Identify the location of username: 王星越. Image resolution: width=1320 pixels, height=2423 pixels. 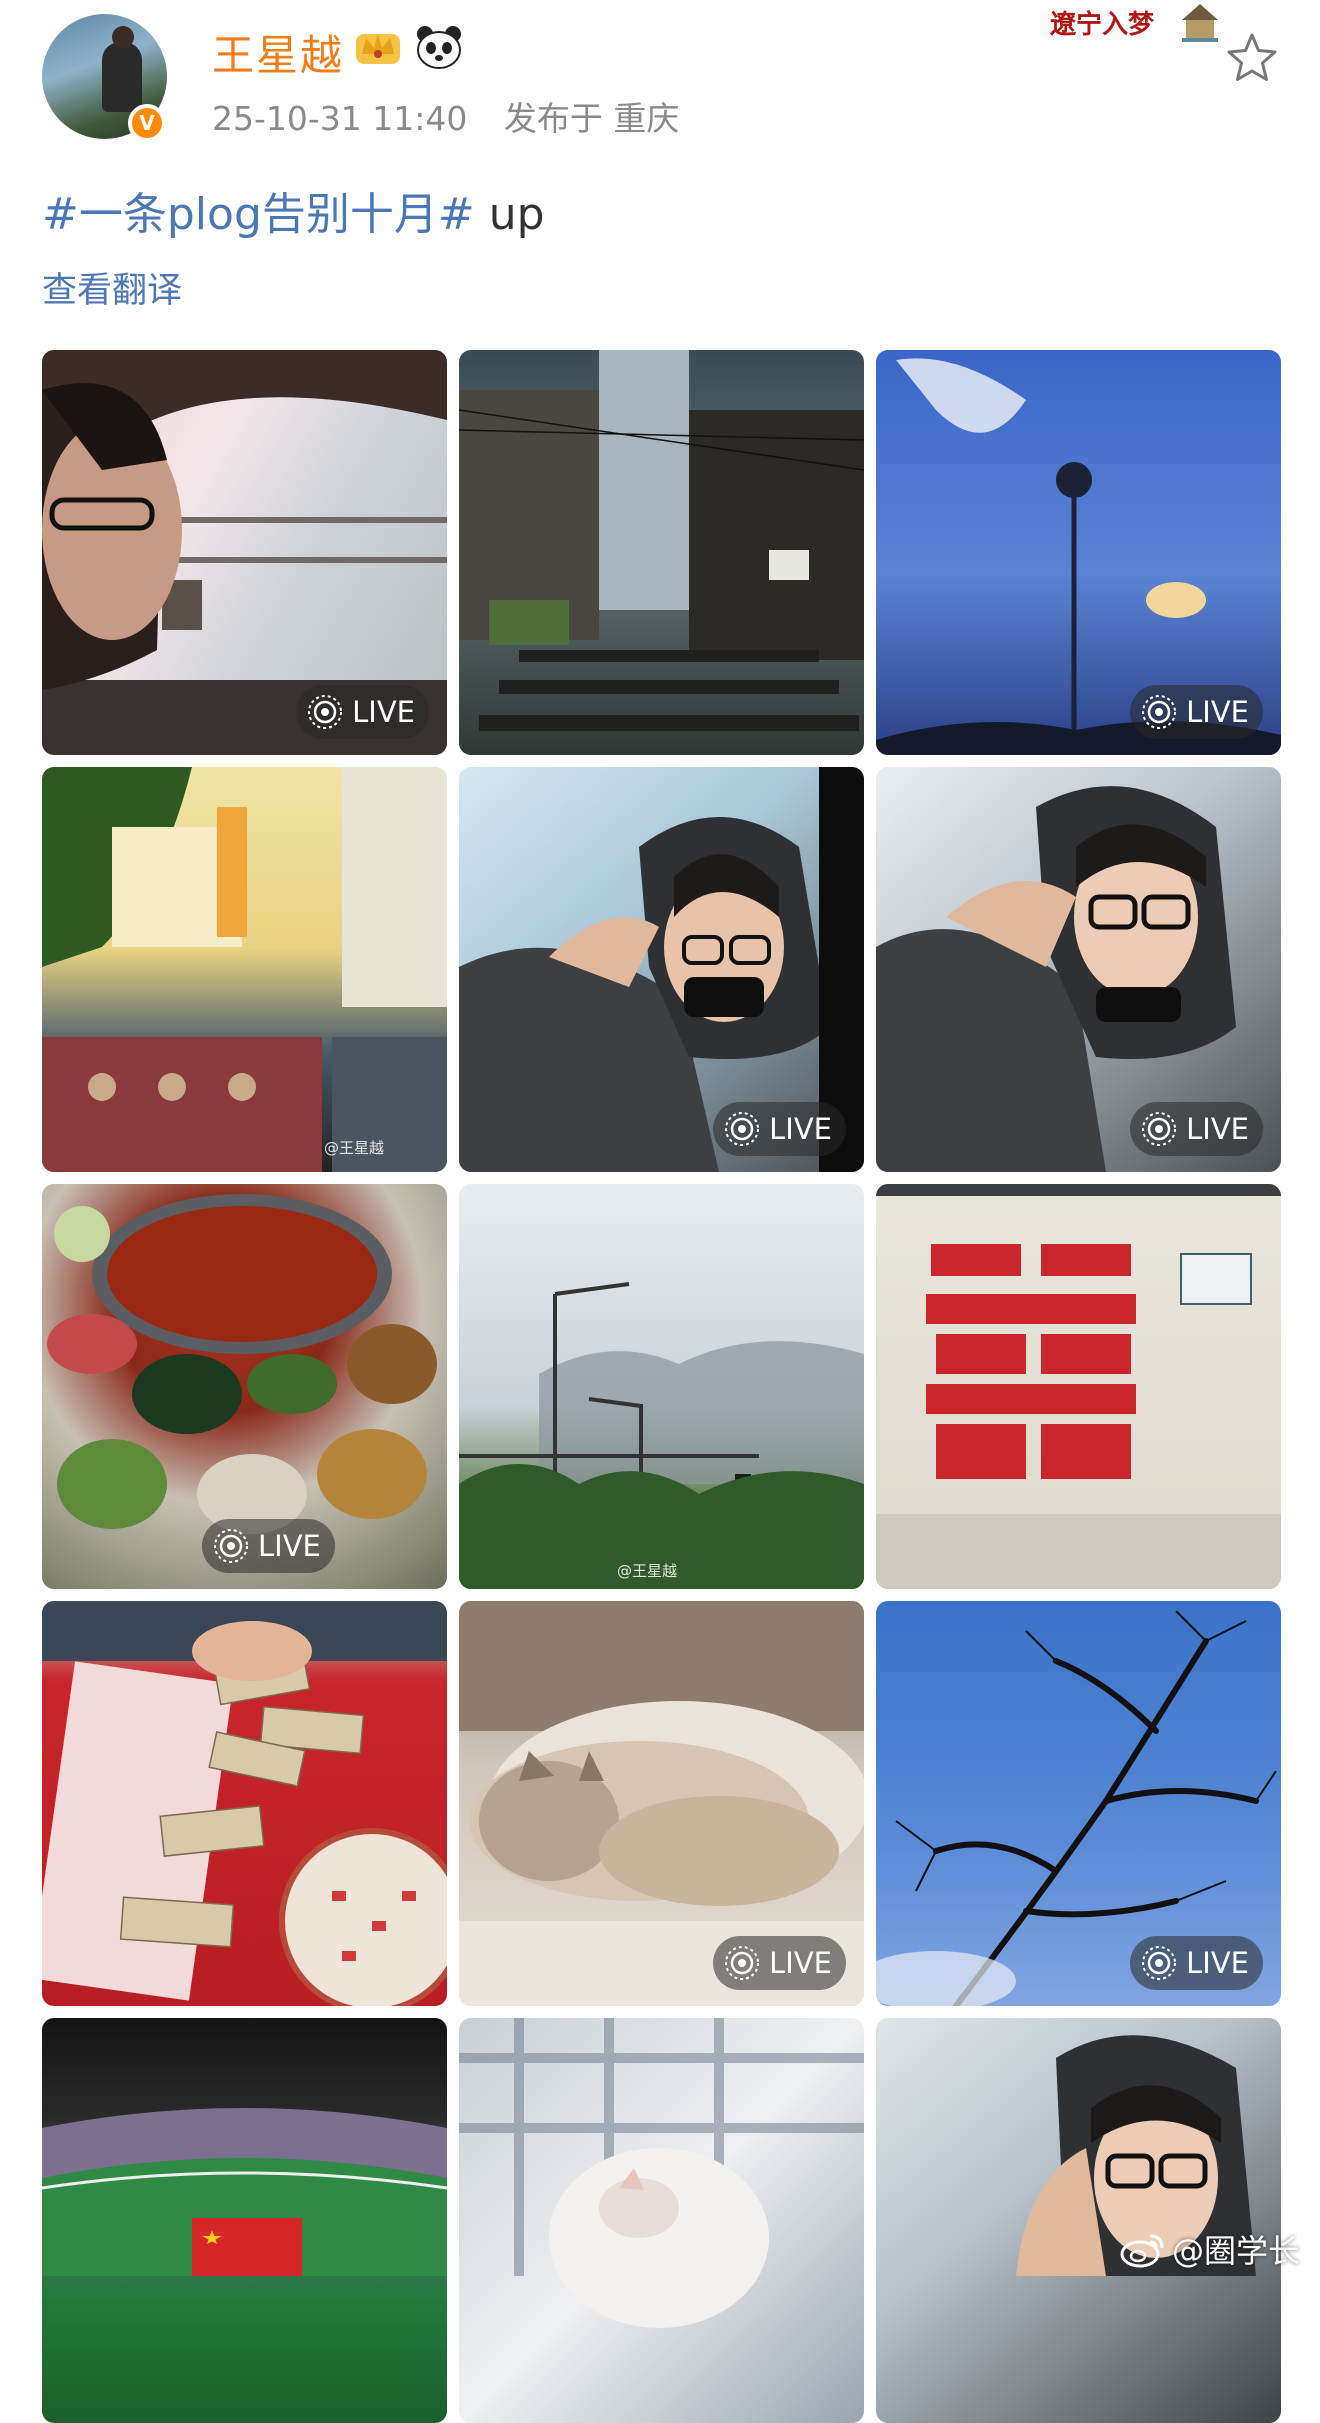
(278, 52).